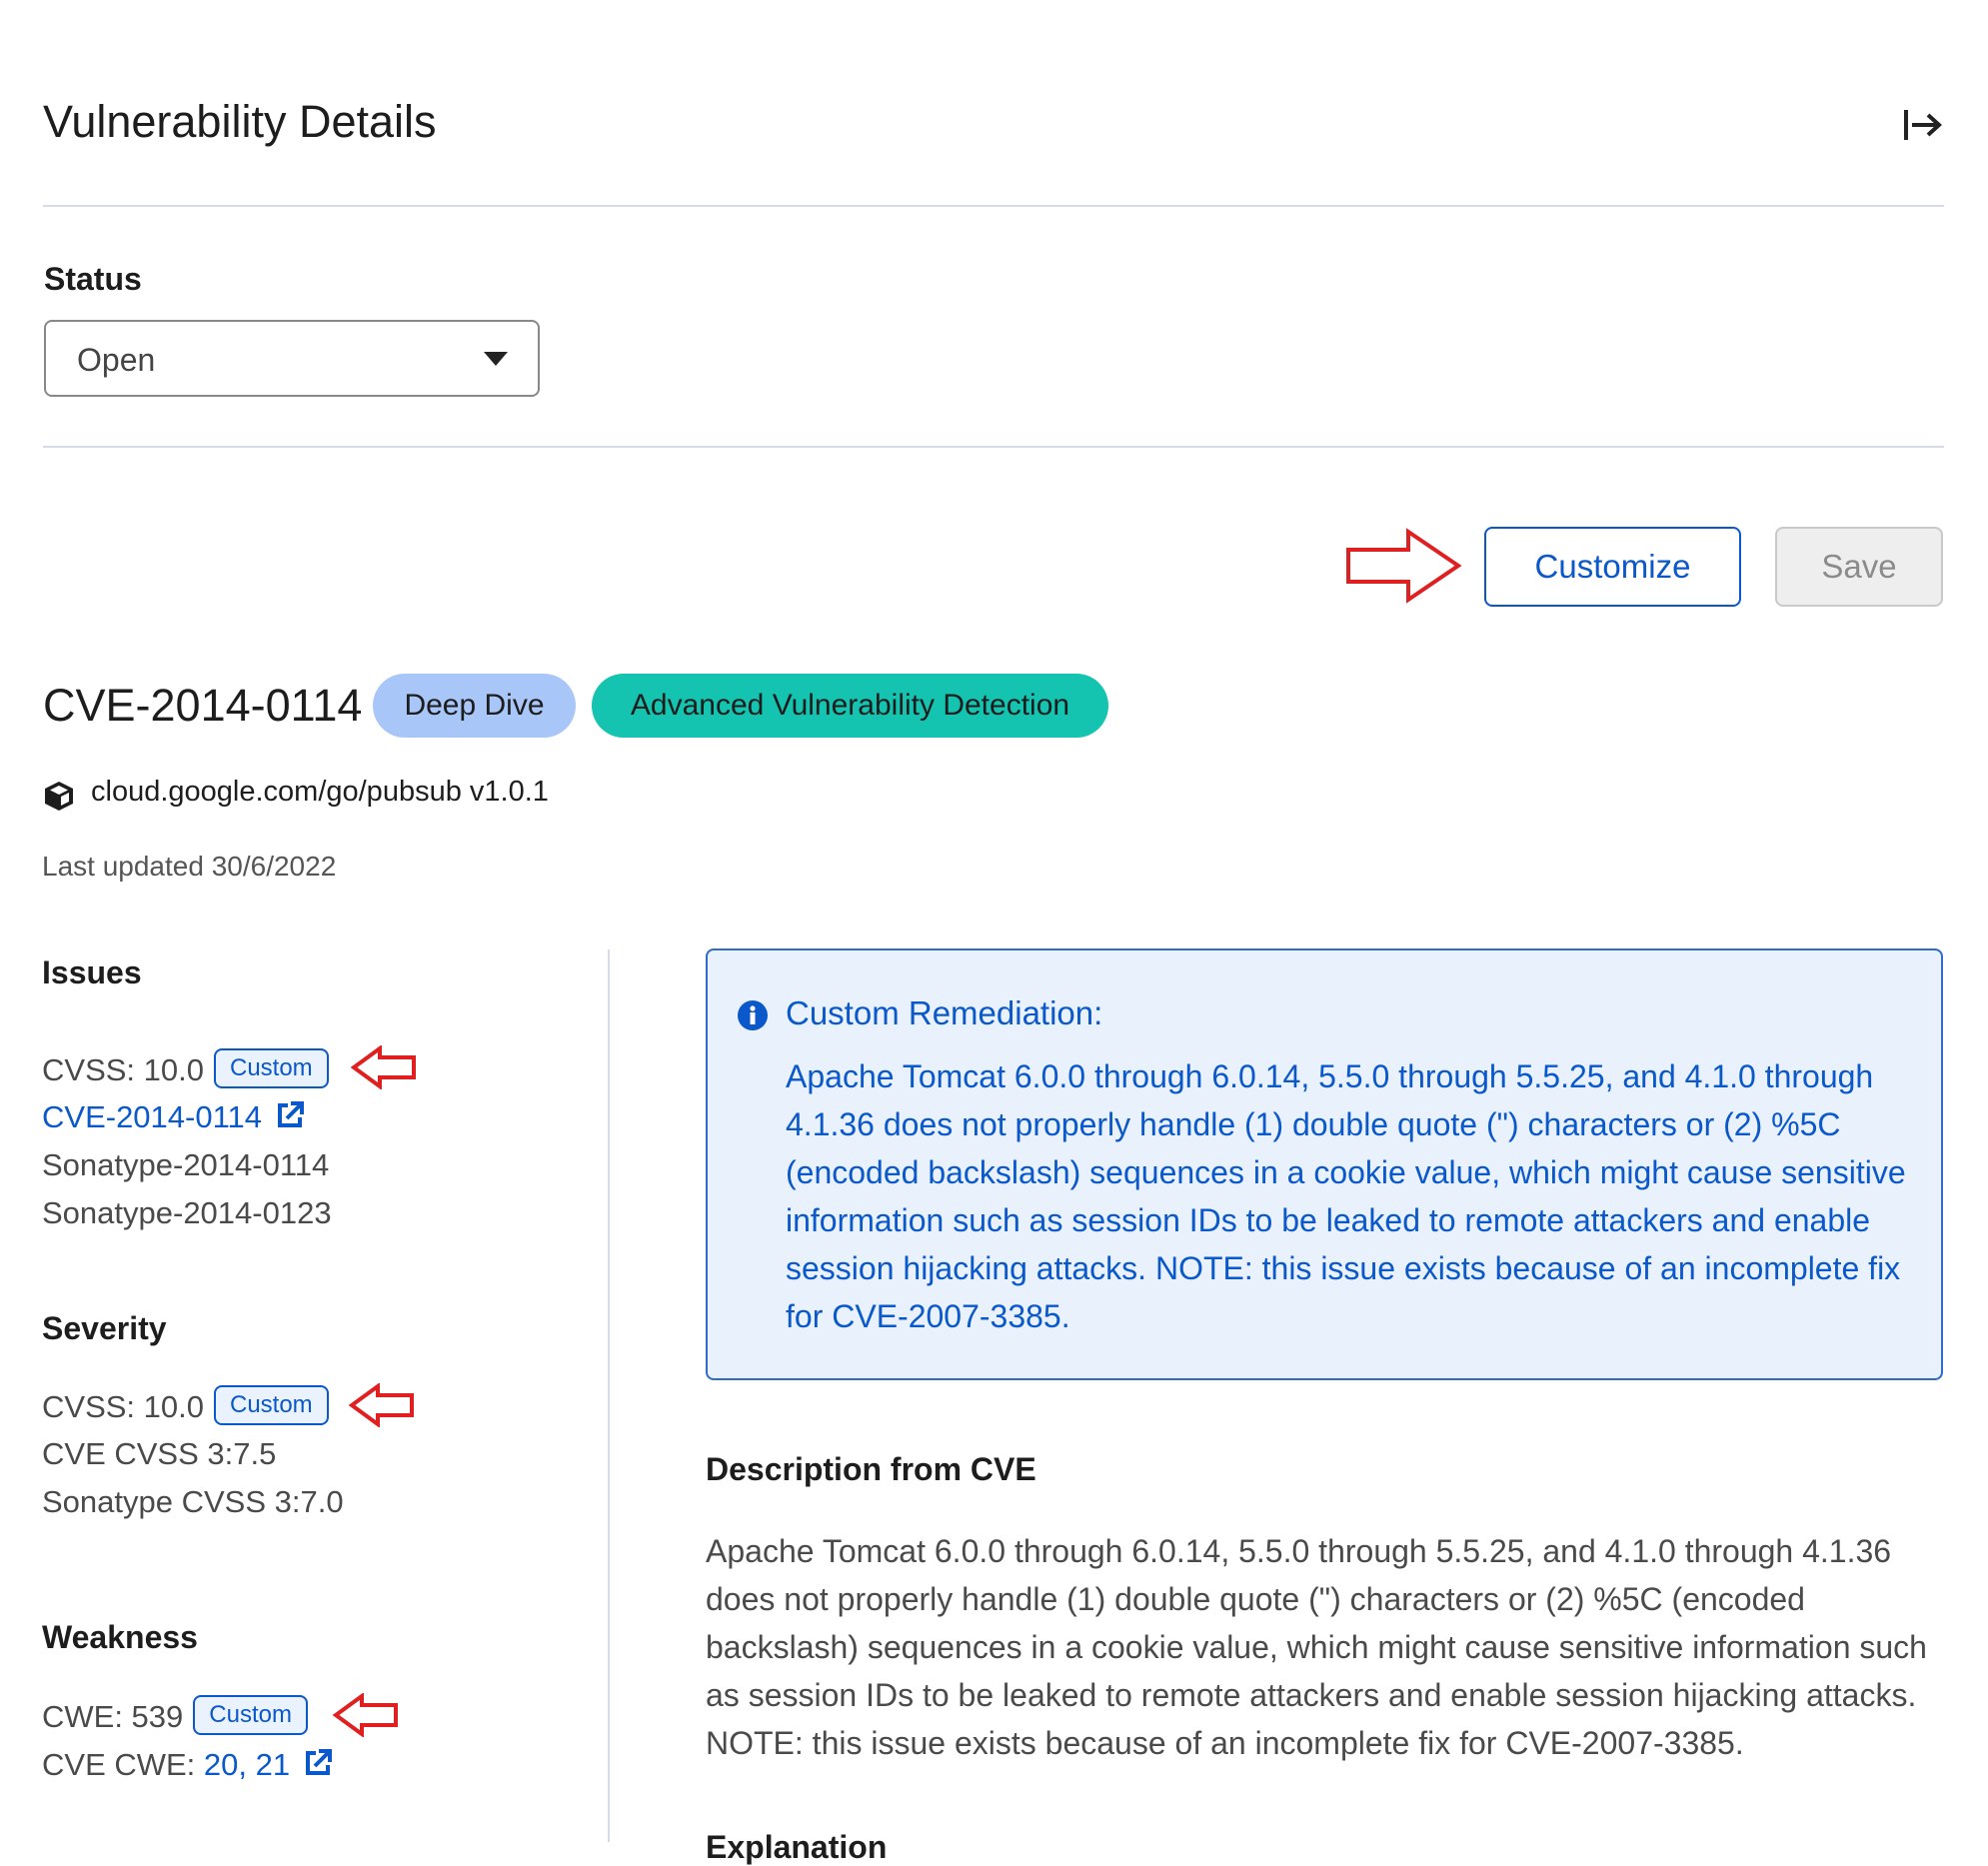 The height and width of the screenshot is (1866, 1988). Describe the element at coordinates (59, 796) in the screenshot. I see `package-icon` at that location.